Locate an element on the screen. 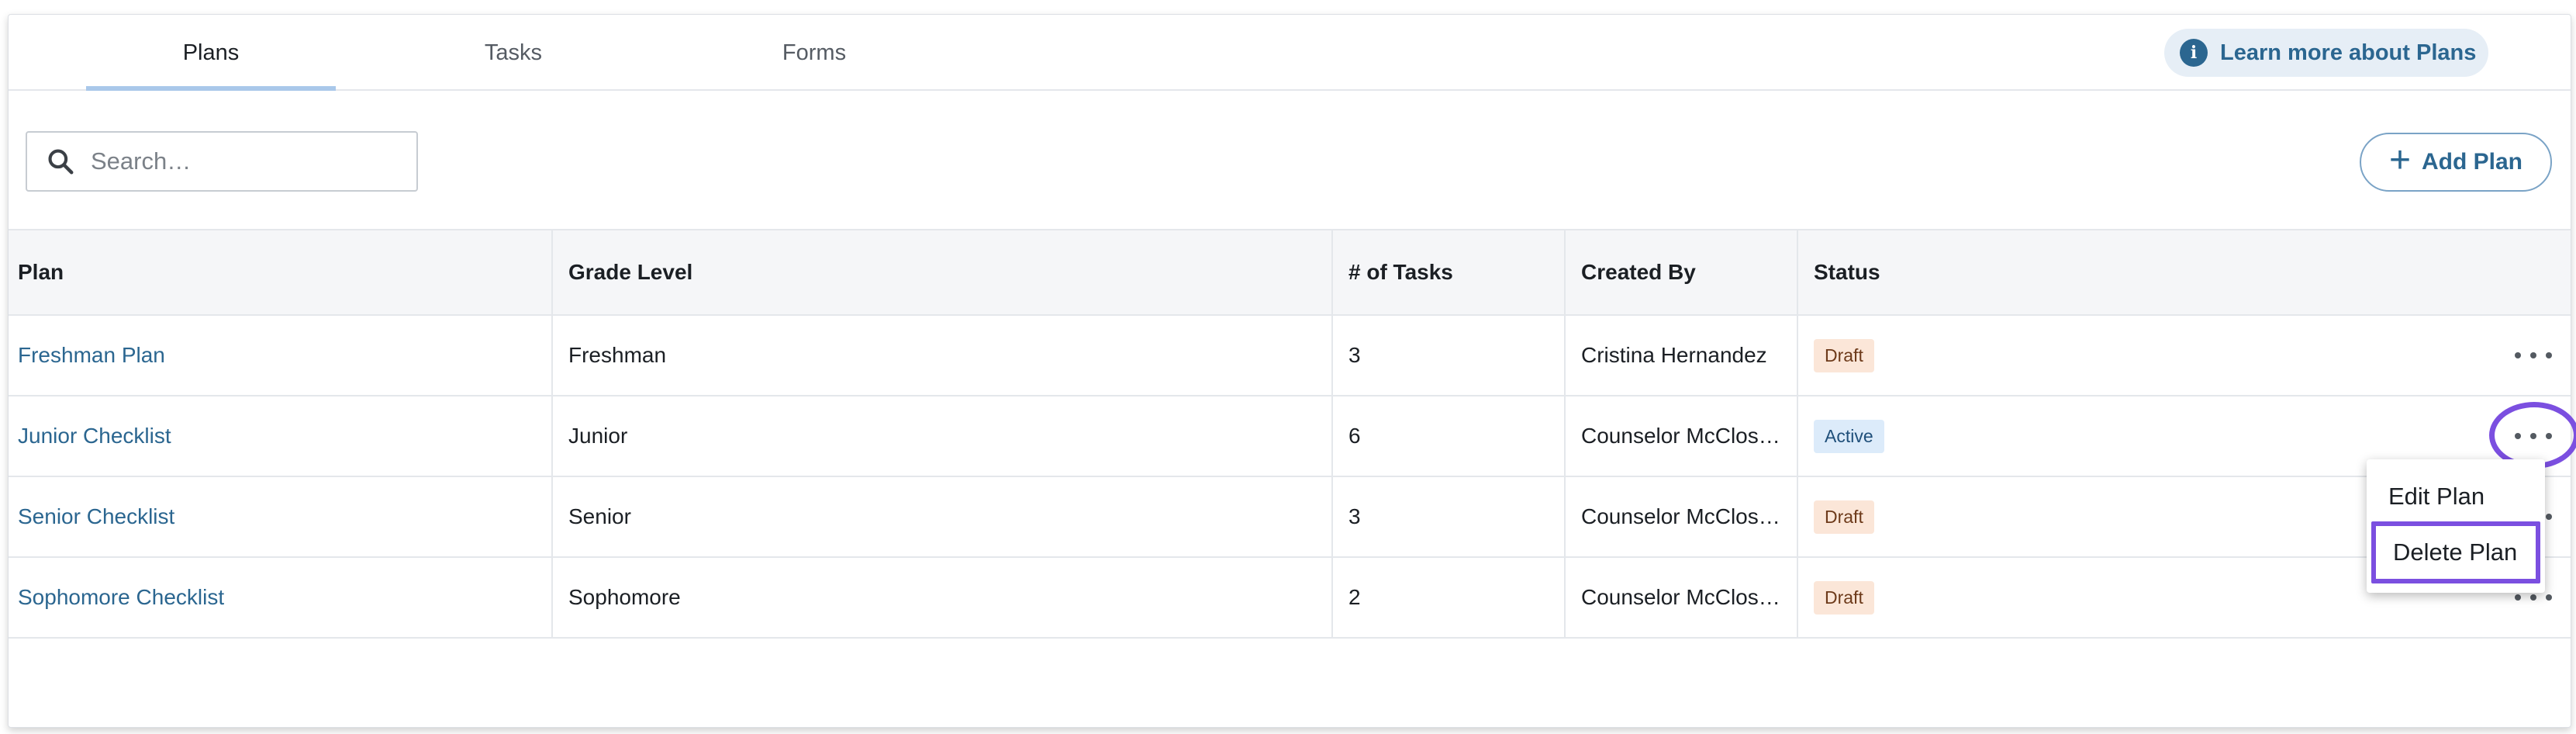  active-tab-indicator is located at coordinates (211, 88).